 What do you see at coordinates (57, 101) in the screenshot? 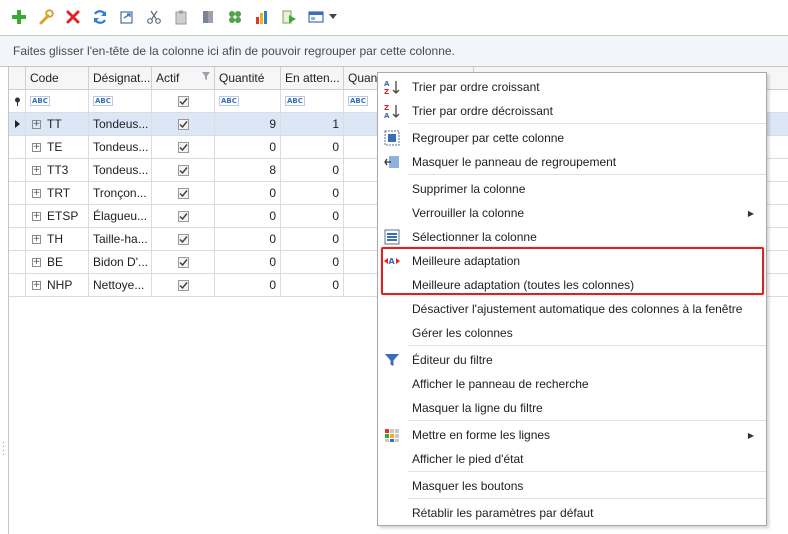
I see `filter-cell-code: ABC` at bounding box center [57, 101].